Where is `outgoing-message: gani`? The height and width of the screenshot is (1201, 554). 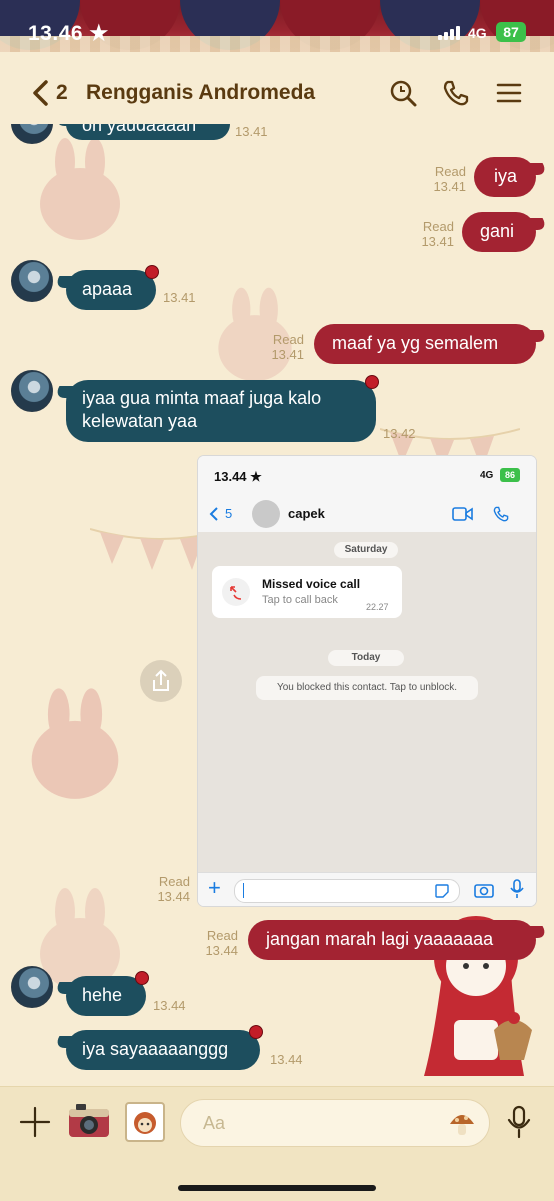 outgoing-message: gani is located at coordinates (499, 232).